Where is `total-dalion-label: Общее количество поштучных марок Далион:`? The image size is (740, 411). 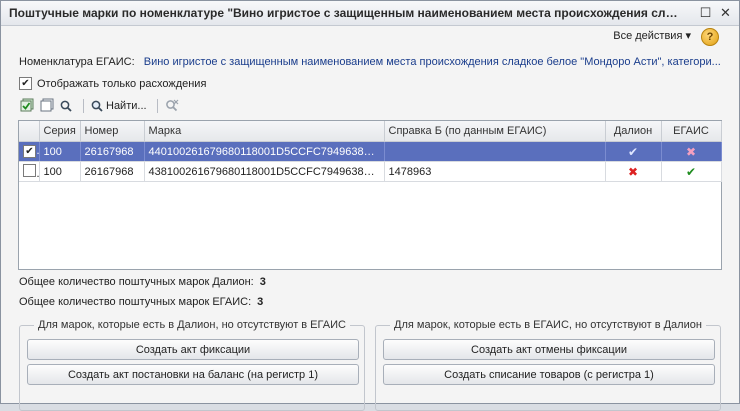 total-dalion-label: Общее количество поштучных марок Далион: is located at coordinates (136, 282).